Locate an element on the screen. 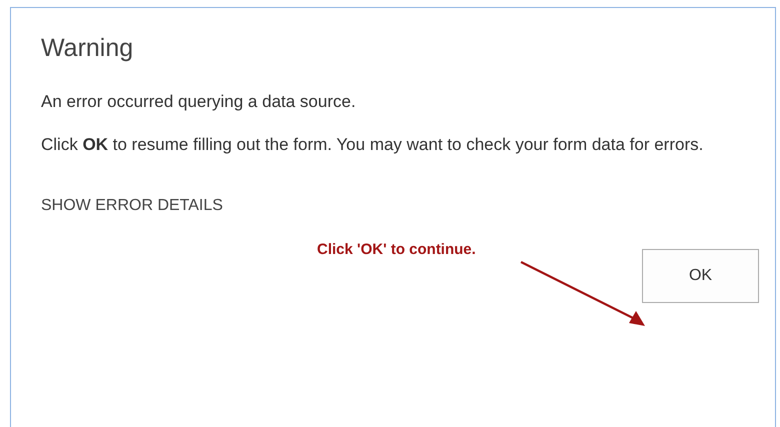  message-text: Click OK to resume filling out the form. You may want to check your form data for errors. is located at coordinates (372, 145).